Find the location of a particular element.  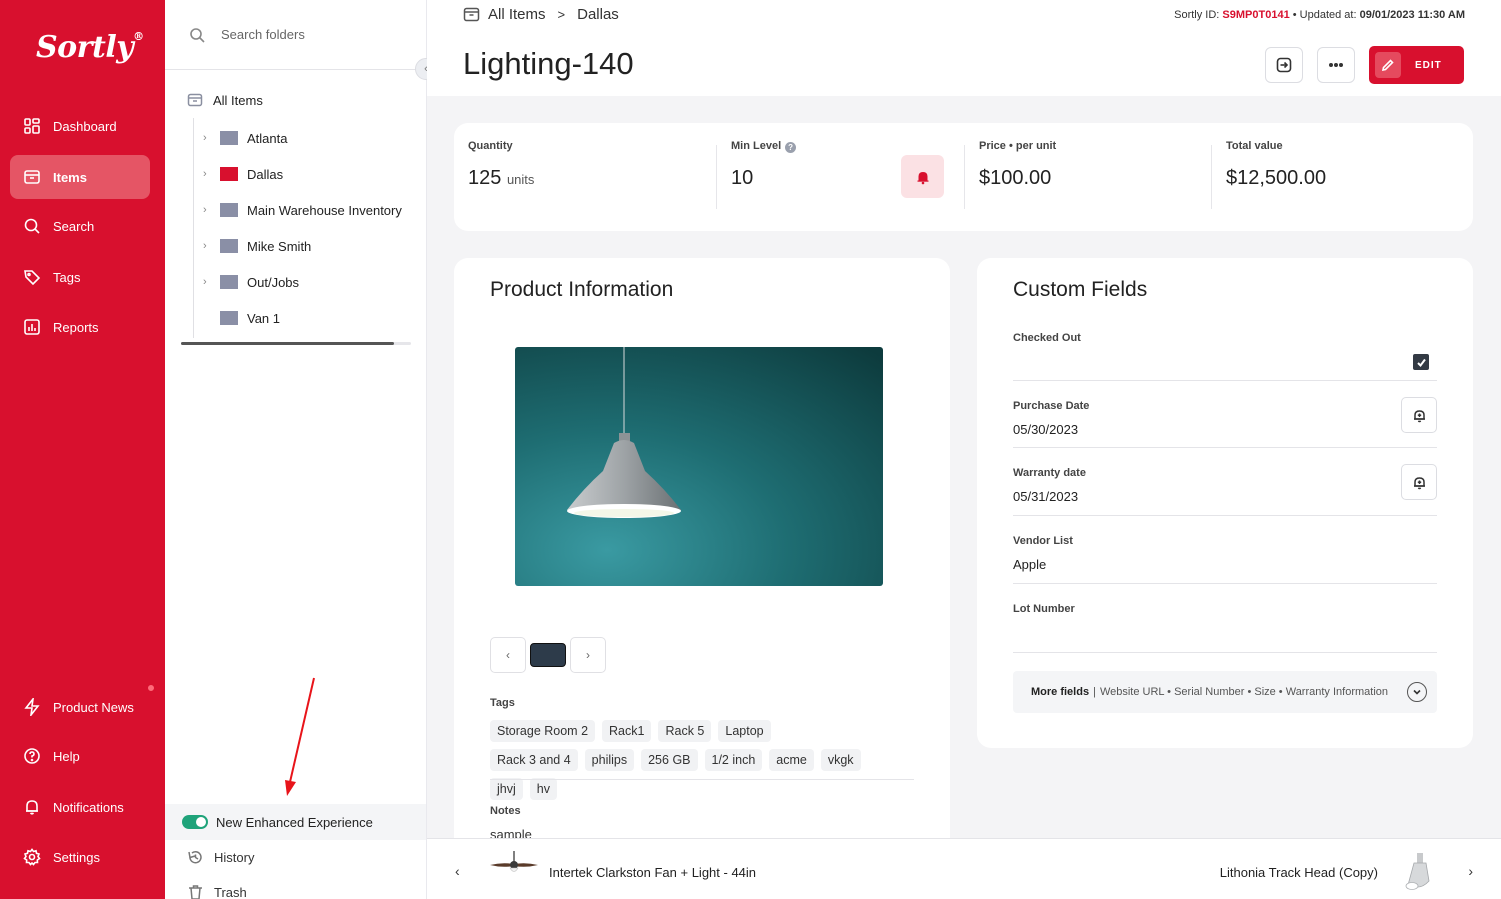

folder-all-items: All Items is located at coordinates (225, 100).